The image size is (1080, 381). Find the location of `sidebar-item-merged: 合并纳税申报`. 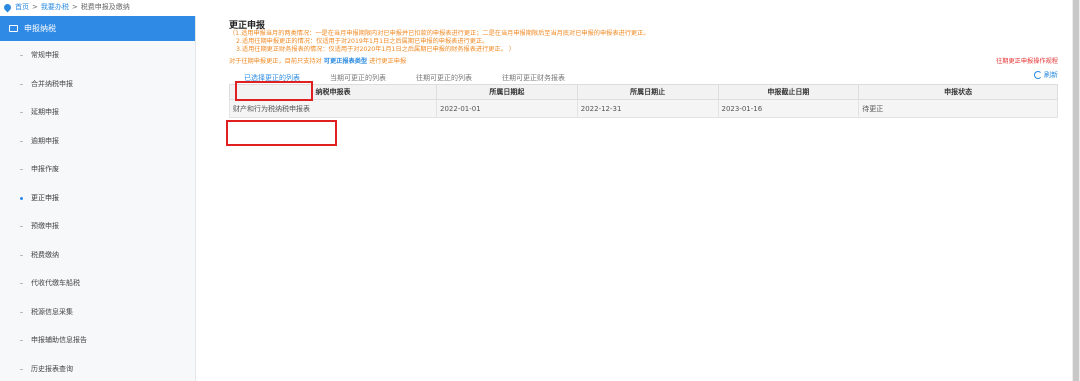

sidebar-item-merged: 合并纳税申报 is located at coordinates (97, 84).